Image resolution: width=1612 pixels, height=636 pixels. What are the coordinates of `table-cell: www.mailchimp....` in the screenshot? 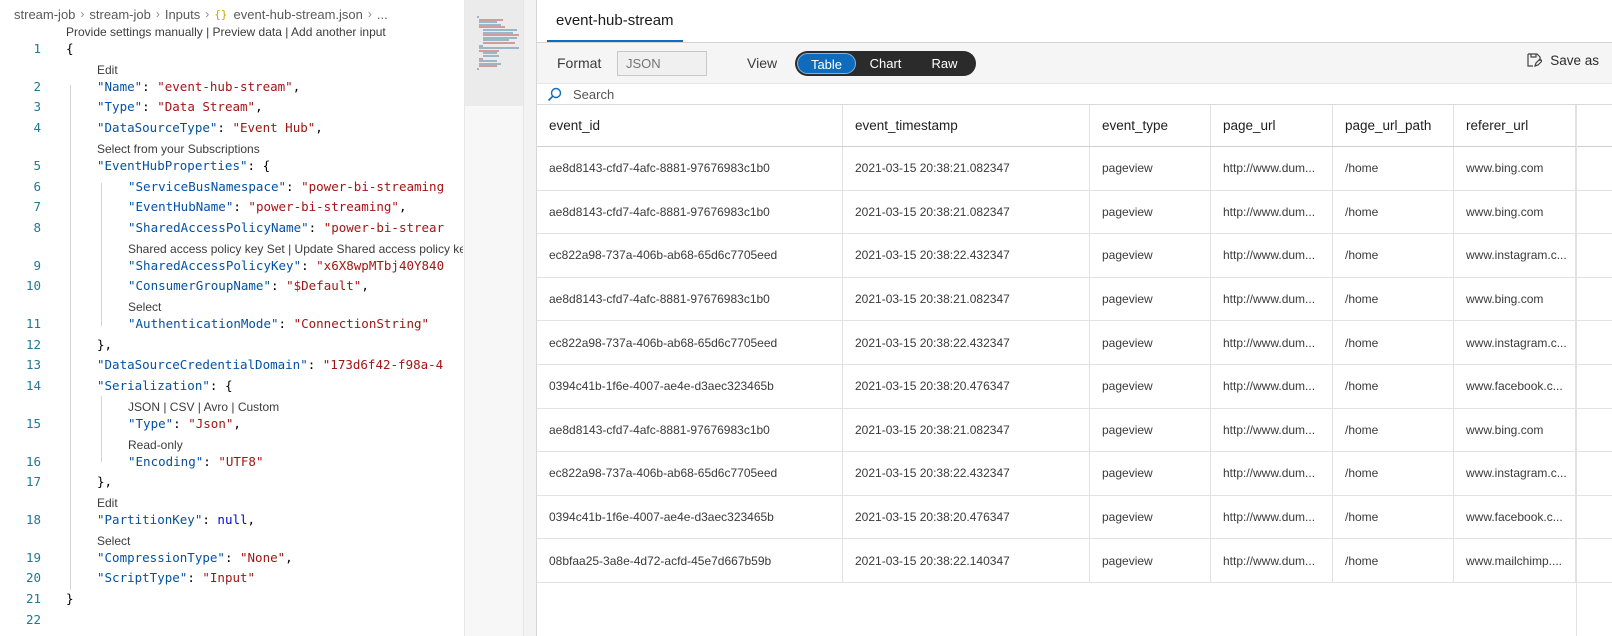 It's located at (1515, 560).